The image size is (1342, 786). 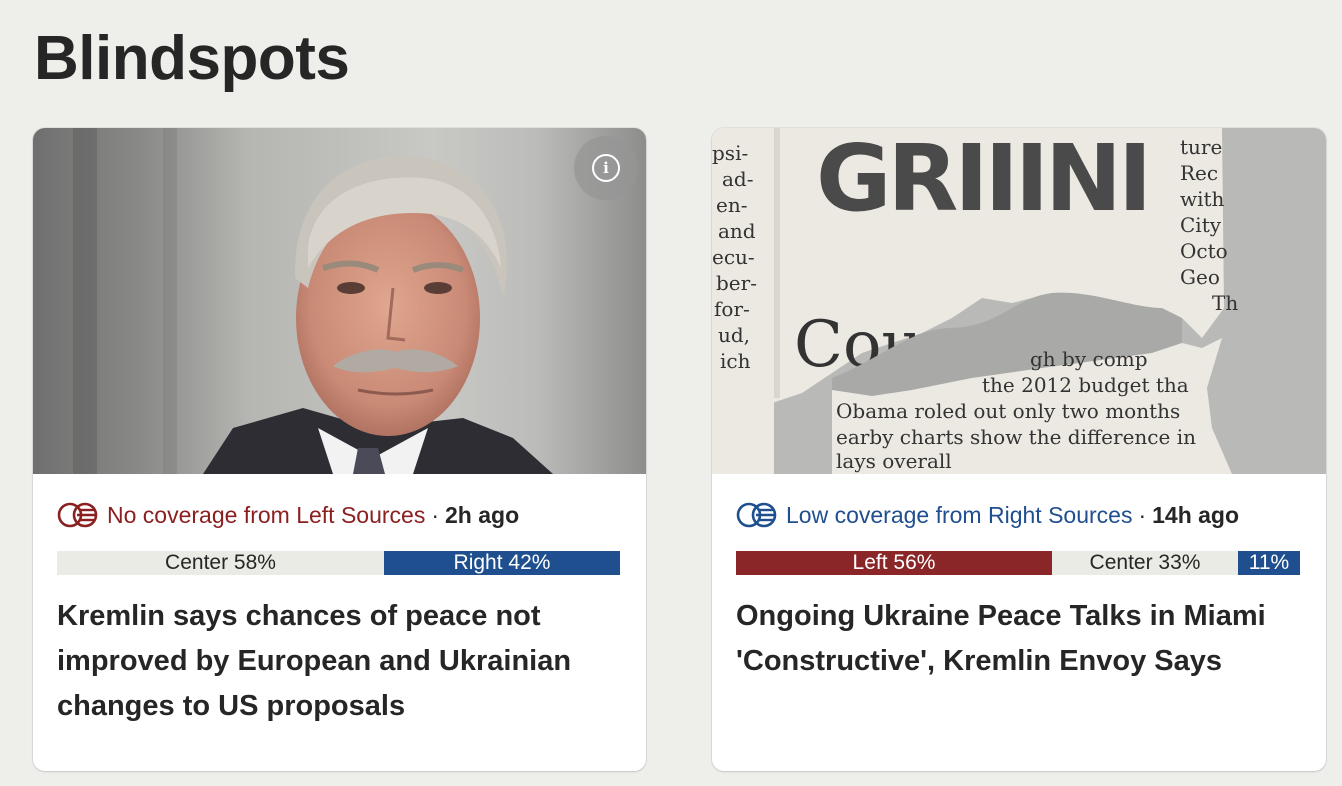 I want to click on newspaper-text: psi-, so click(x=730, y=153).